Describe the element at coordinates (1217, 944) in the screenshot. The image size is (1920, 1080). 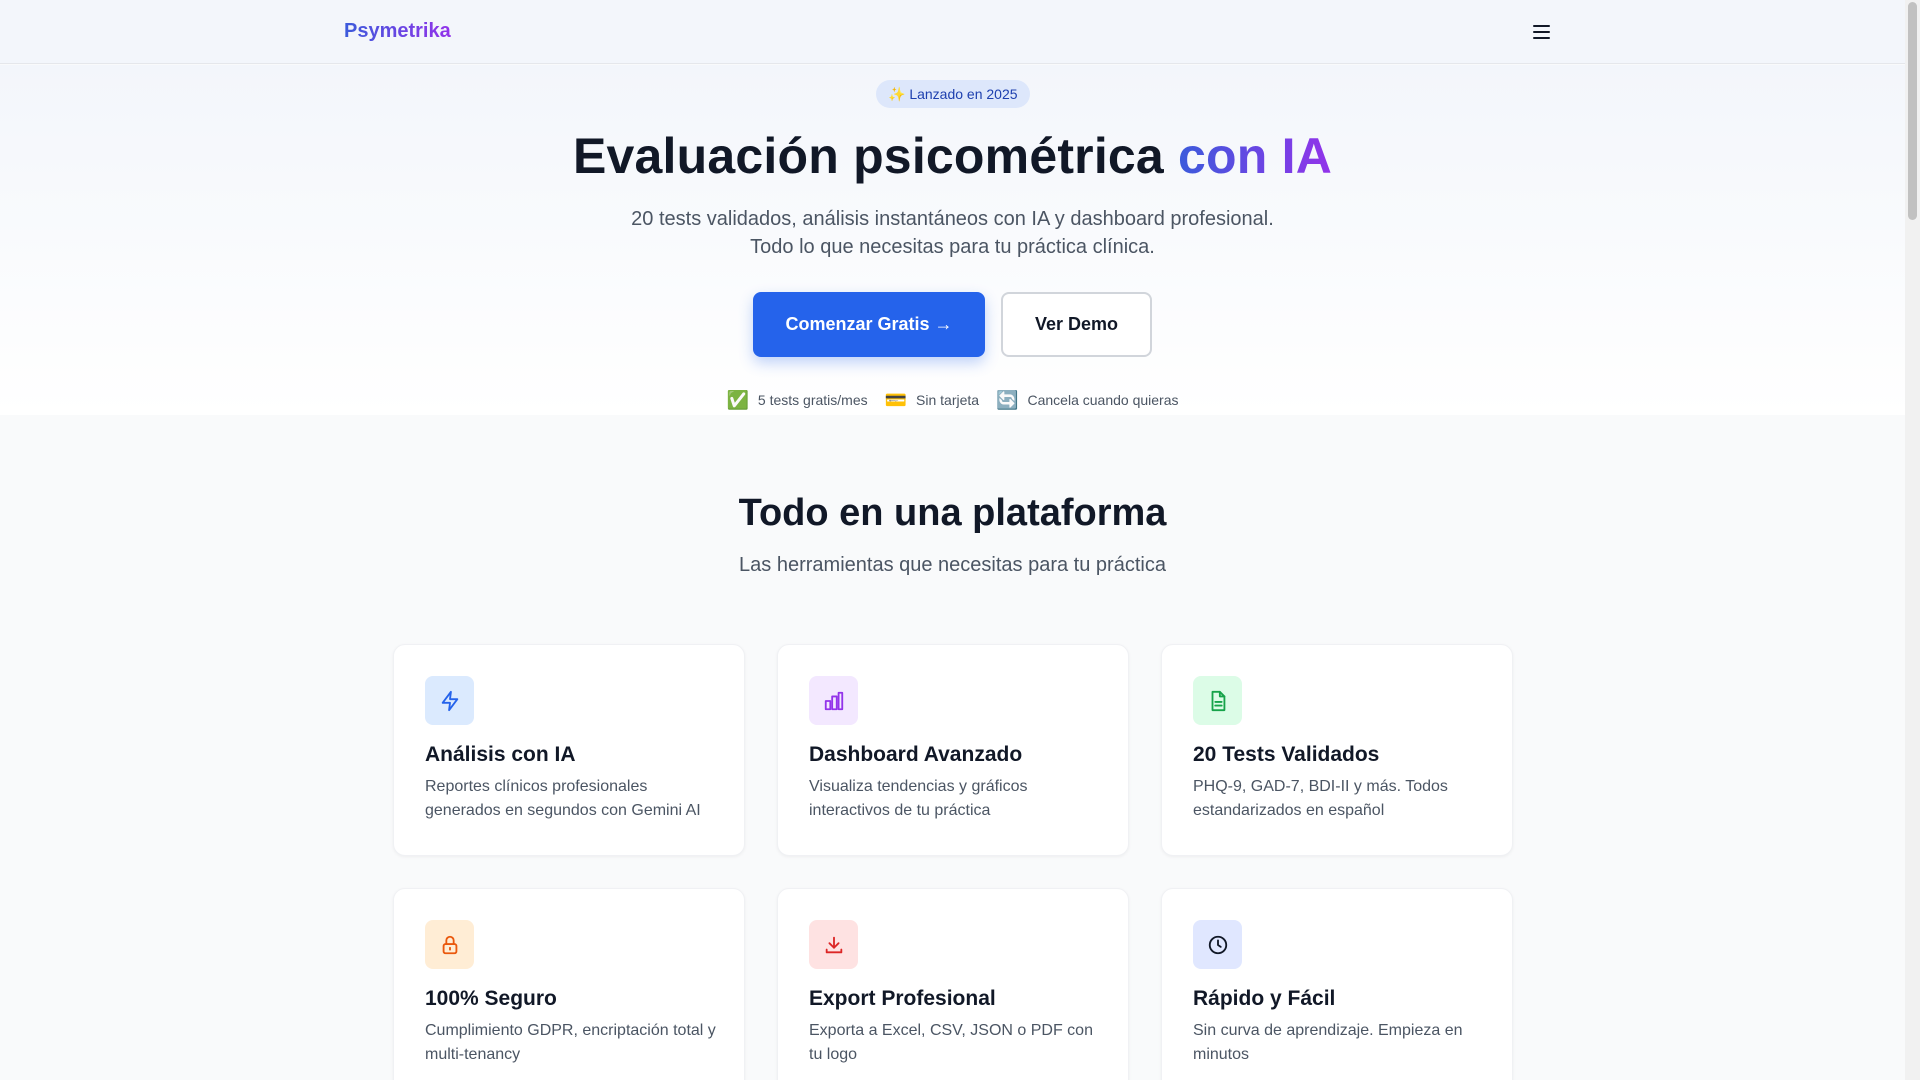
I see `clock-icon` at that location.